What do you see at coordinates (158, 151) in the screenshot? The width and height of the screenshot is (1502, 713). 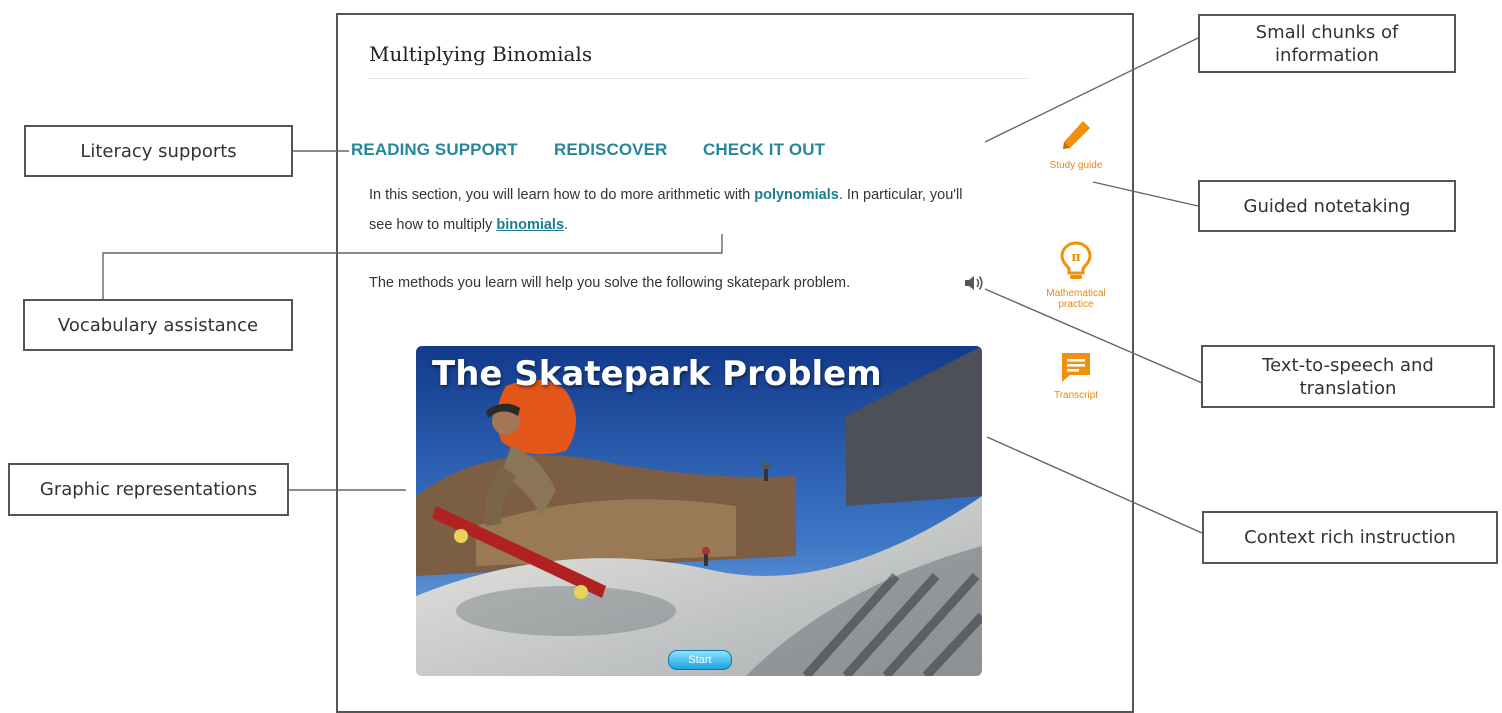 I see `annotation-literacy-supports: Literacy supports` at bounding box center [158, 151].